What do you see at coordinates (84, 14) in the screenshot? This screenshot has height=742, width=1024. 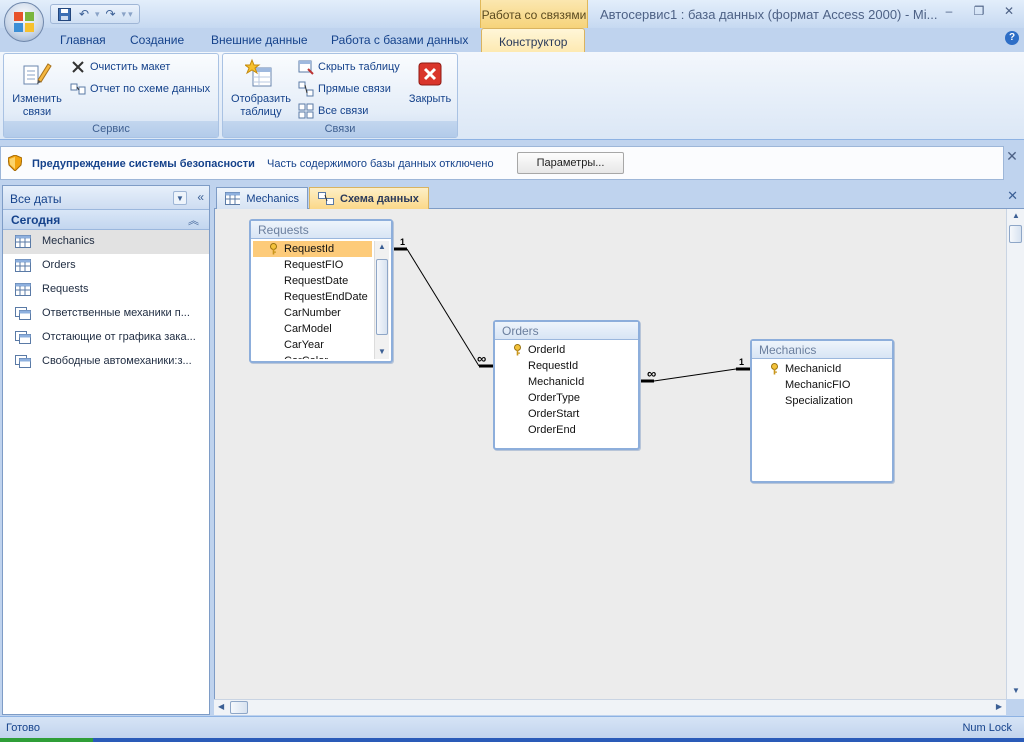 I see `undo-icon: ↶` at bounding box center [84, 14].